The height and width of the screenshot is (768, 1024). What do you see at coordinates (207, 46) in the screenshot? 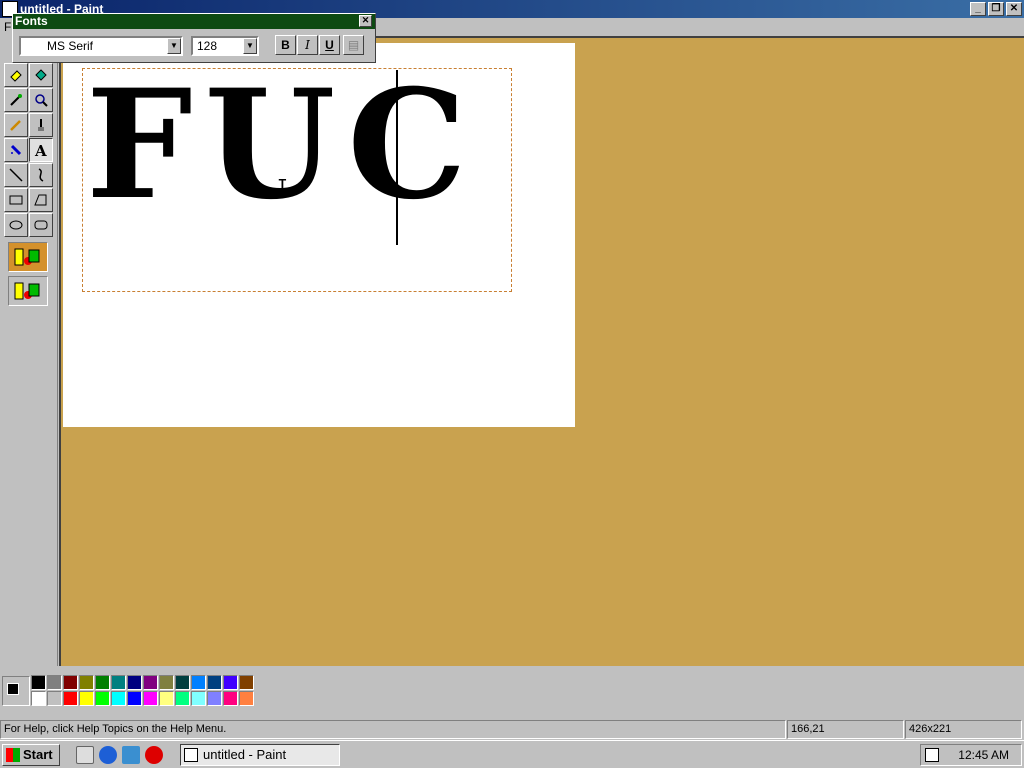
I see `font-size-value: 128` at bounding box center [207, 46].